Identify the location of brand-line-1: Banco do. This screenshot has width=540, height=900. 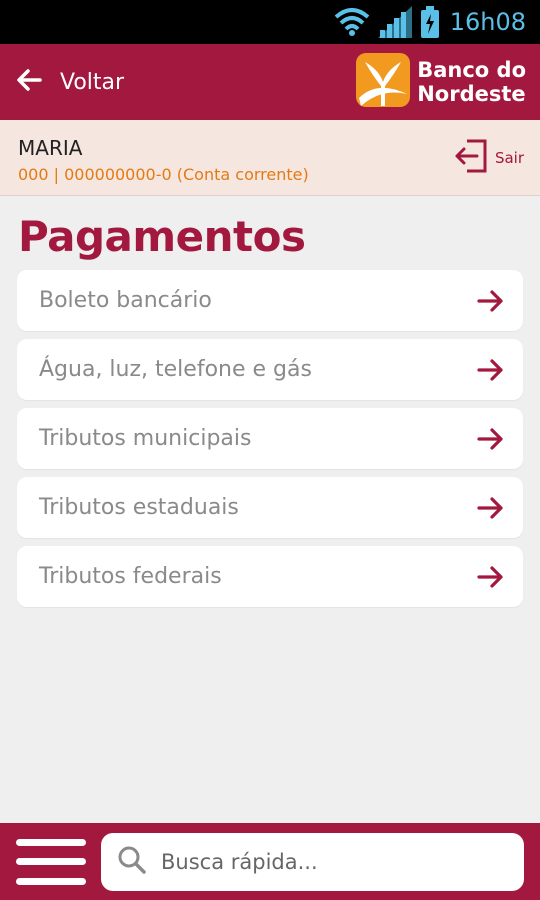
(471, 70).